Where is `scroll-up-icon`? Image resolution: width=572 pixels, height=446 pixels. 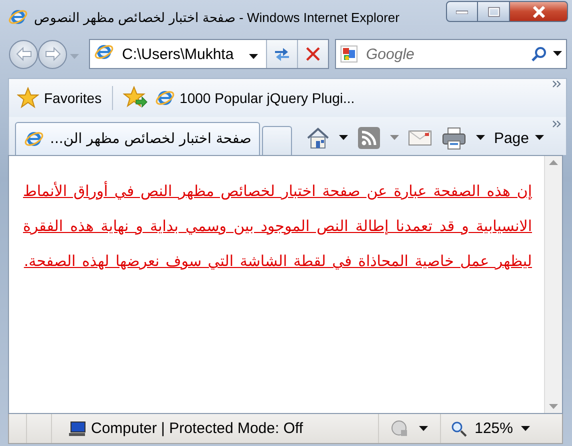 scroll-up-icon is located at coordinates (553, 162).